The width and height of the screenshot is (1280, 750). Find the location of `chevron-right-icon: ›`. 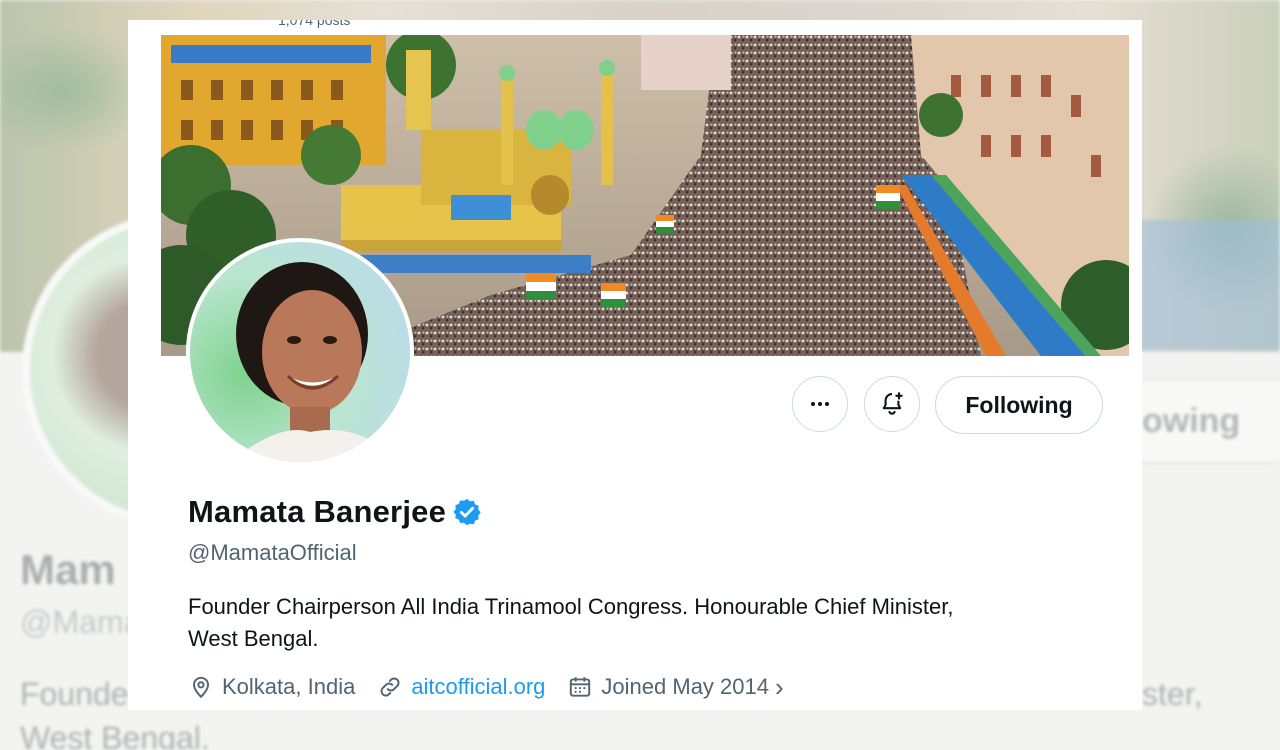

chevron-right-icon: › is located at coordinates (779, 687).